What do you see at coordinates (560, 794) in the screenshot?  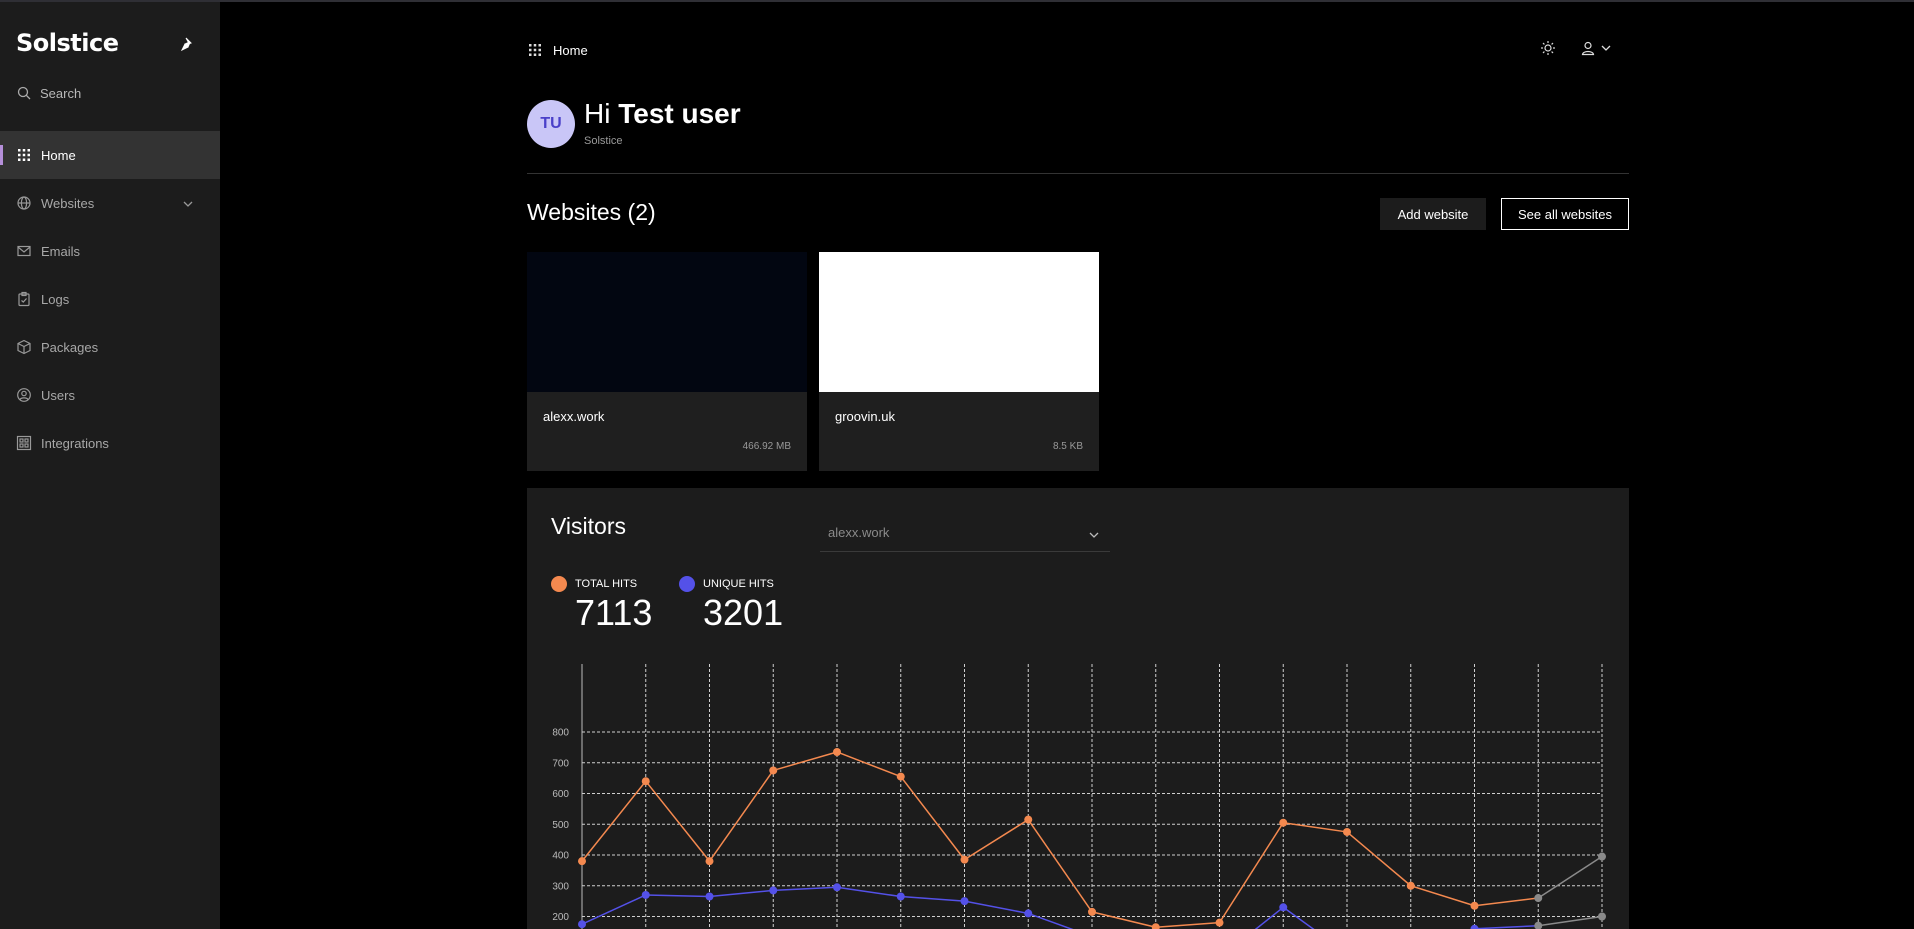 I see `y-tick-label: 600` at bounding box center [560, 794].